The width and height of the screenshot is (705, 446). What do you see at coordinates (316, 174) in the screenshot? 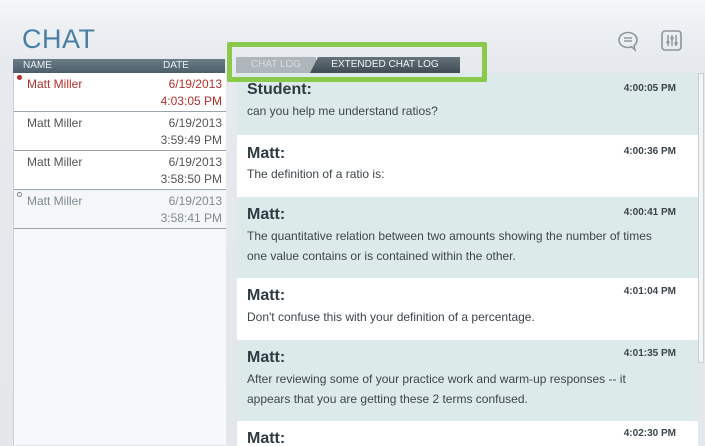
I see `message-text: The definition of a ratio is:` at bounding box center [316, 174].